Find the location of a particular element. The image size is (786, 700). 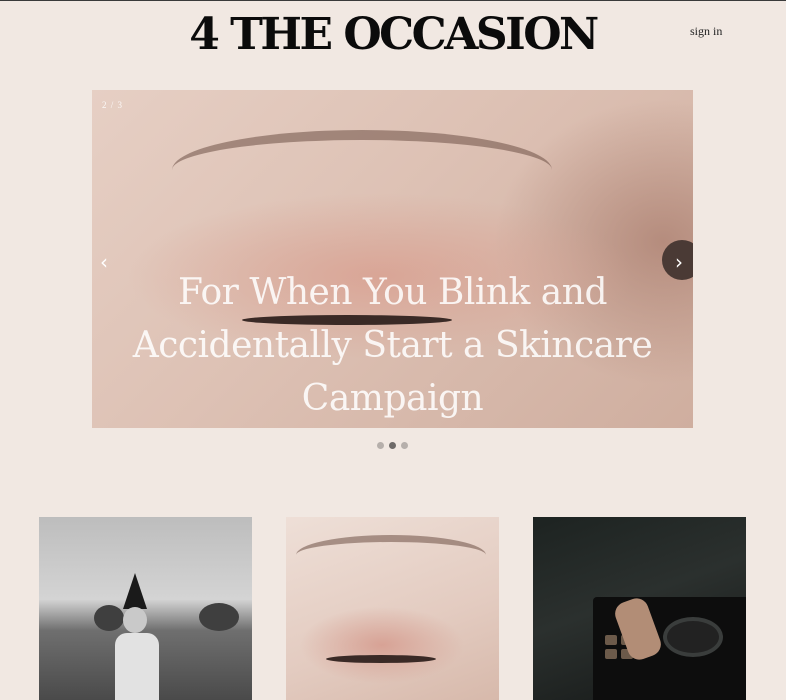

site-logo: 4 THE OCCASION is located at coordinates (393, 35).